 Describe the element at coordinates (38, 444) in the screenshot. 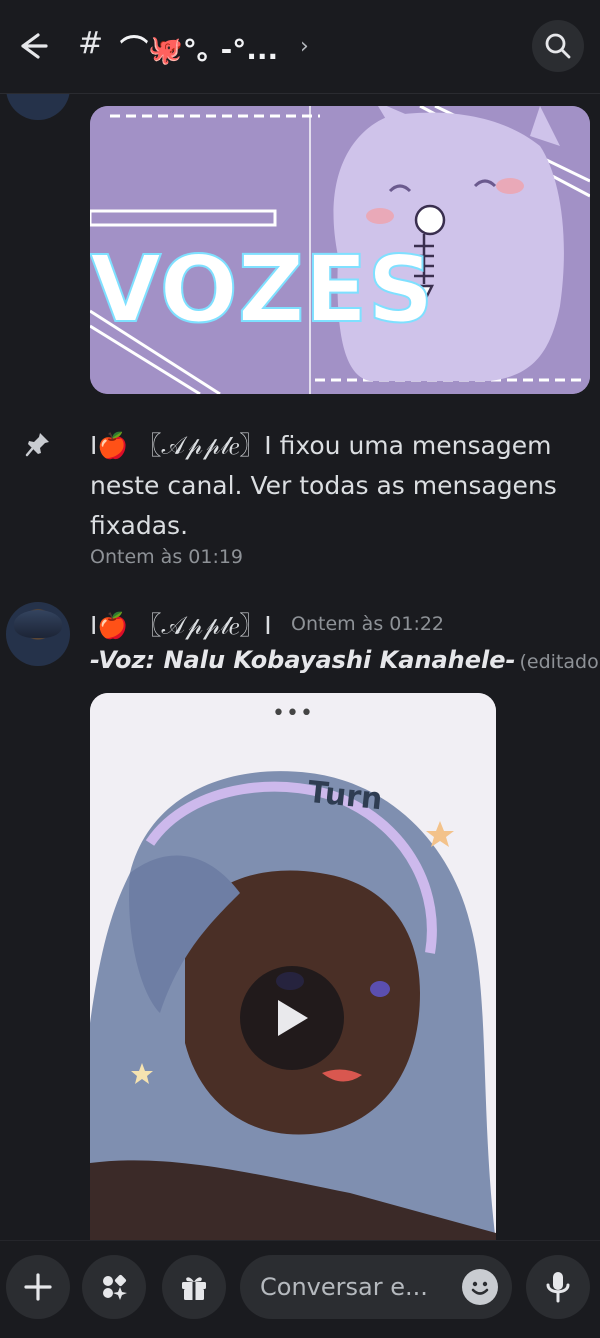

I see `pin-icon` at that location.